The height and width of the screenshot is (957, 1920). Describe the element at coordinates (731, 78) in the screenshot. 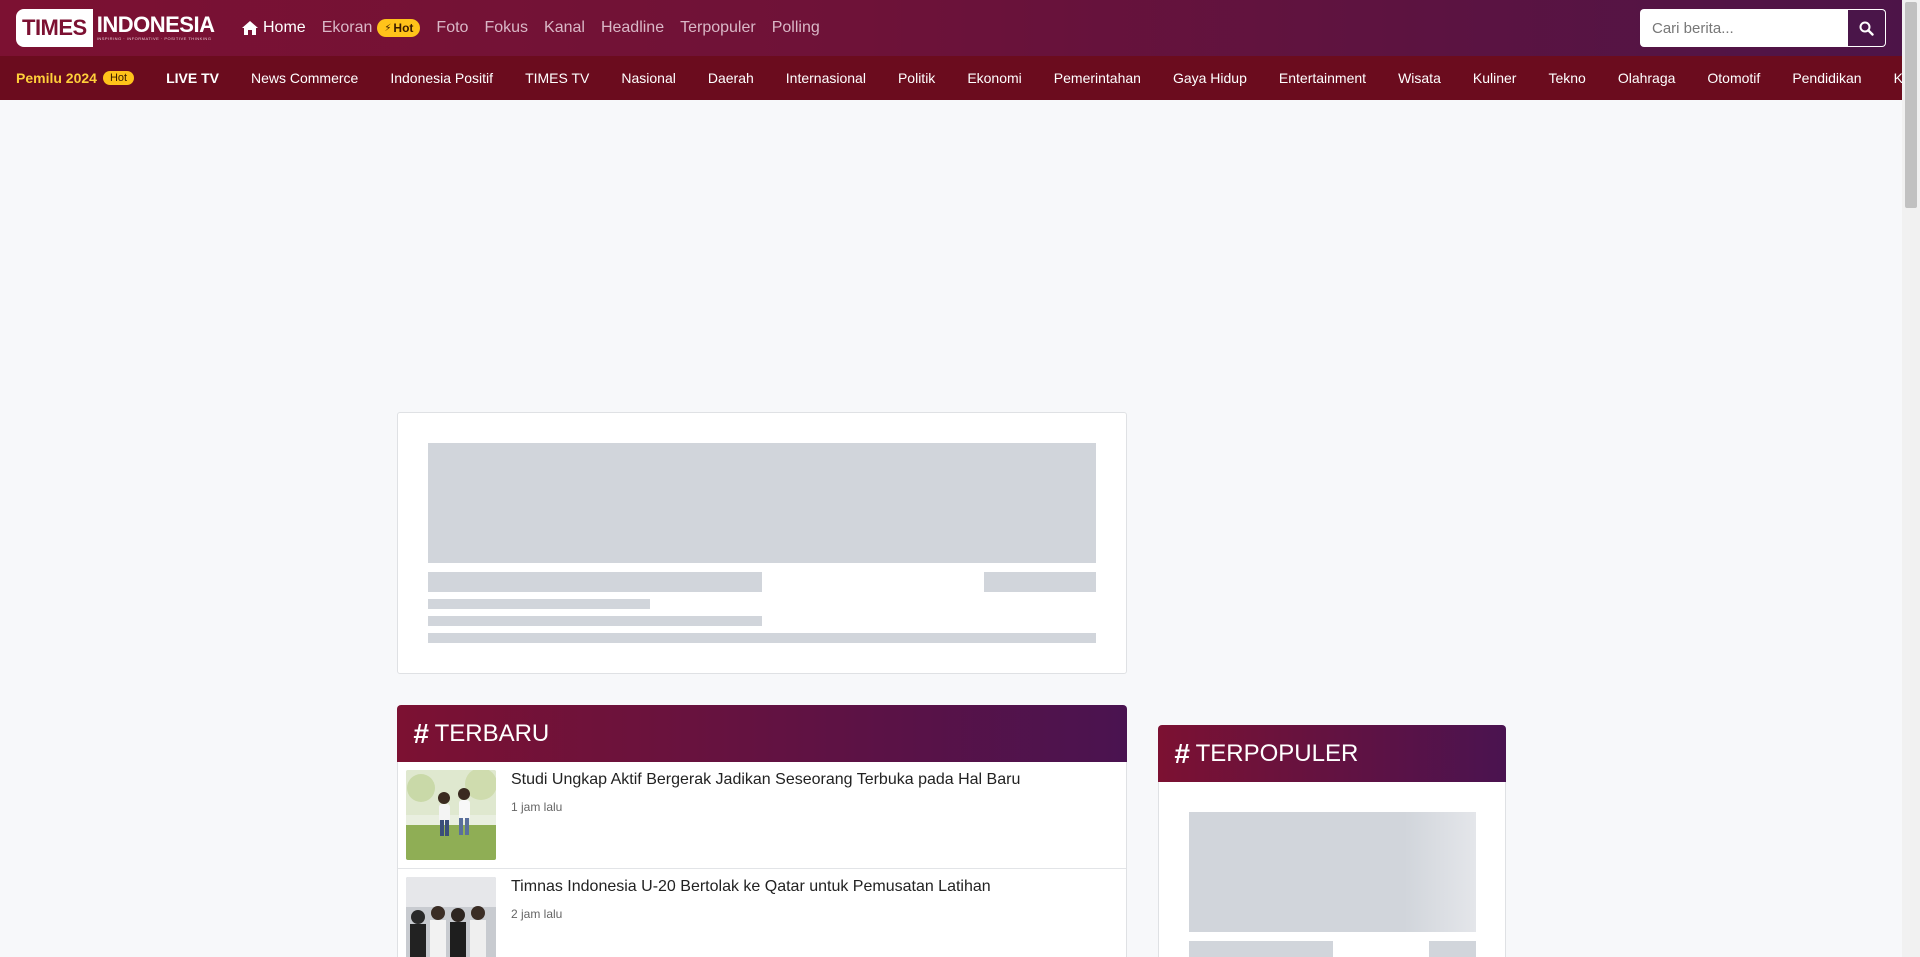

I see `cat-daerah: Daerah` at that location.